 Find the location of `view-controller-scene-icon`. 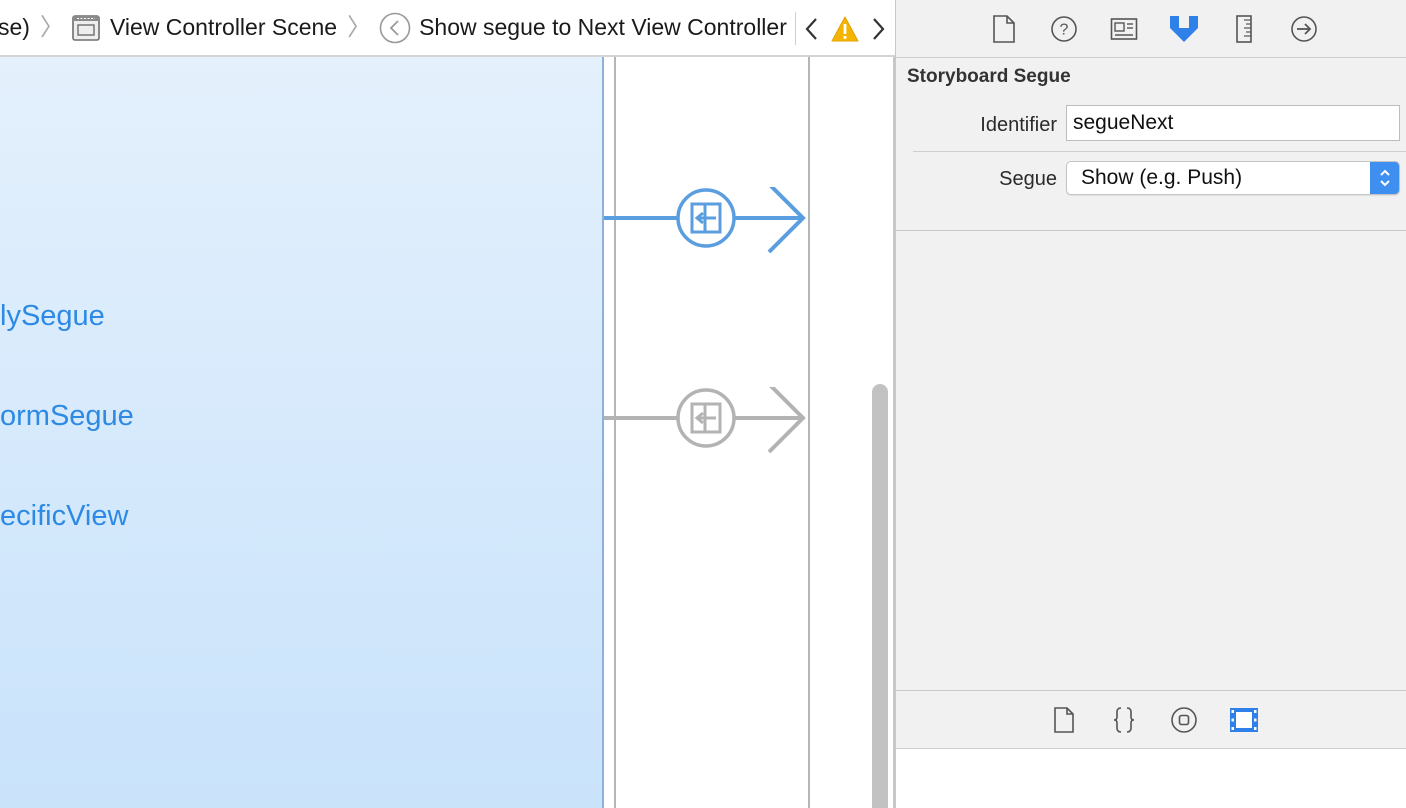

view-controller-scene-icon is located at coordinates (91, 27).